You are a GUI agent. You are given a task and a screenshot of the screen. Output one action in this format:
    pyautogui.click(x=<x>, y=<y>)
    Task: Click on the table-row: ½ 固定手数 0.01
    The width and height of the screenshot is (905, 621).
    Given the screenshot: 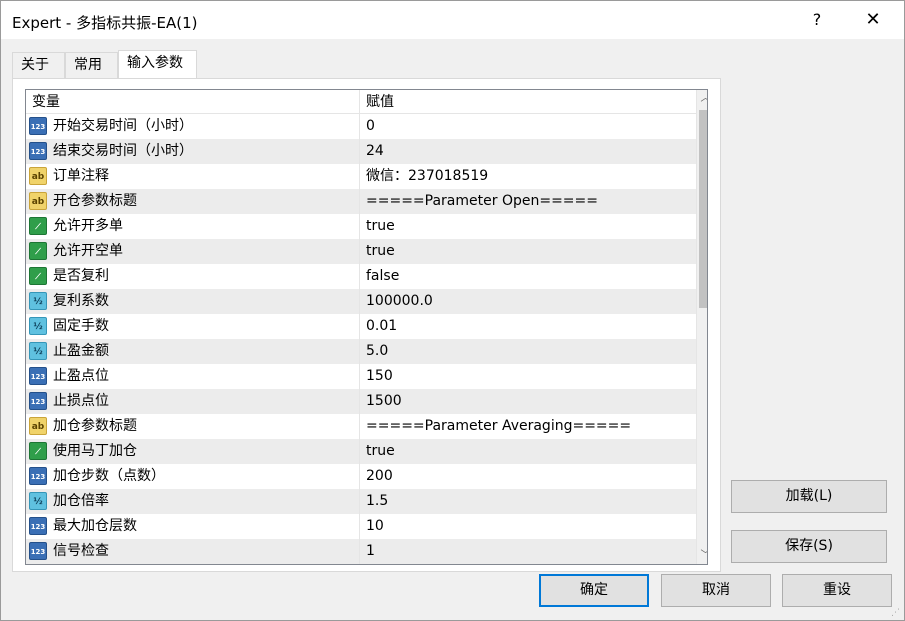 What is the action you would take?
    pyautogui.click(x=361, y=326)
    